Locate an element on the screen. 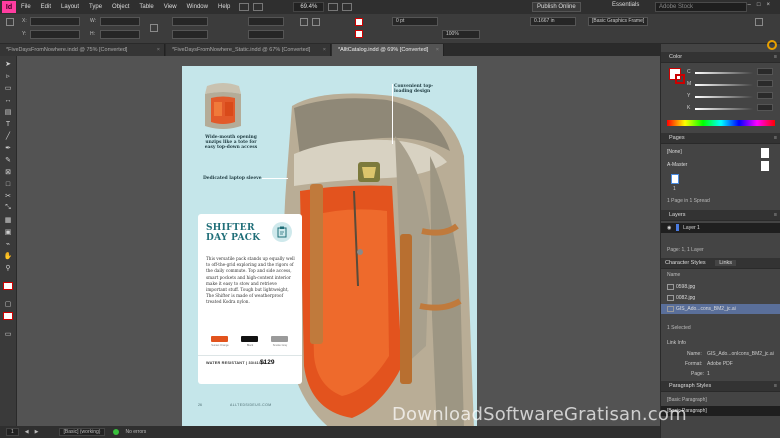 Image resolution: width=780 pixels, height=438 pixels. stroke-none-icon is located at coordinates (359, 34).